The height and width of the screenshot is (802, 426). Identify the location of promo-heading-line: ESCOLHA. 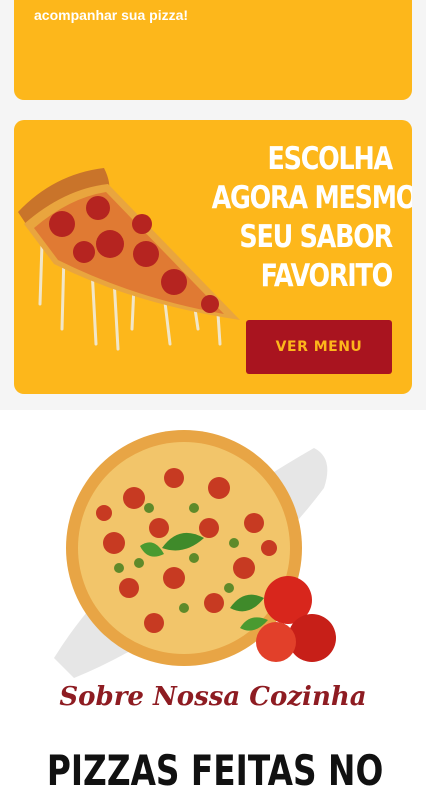
(330, 159).